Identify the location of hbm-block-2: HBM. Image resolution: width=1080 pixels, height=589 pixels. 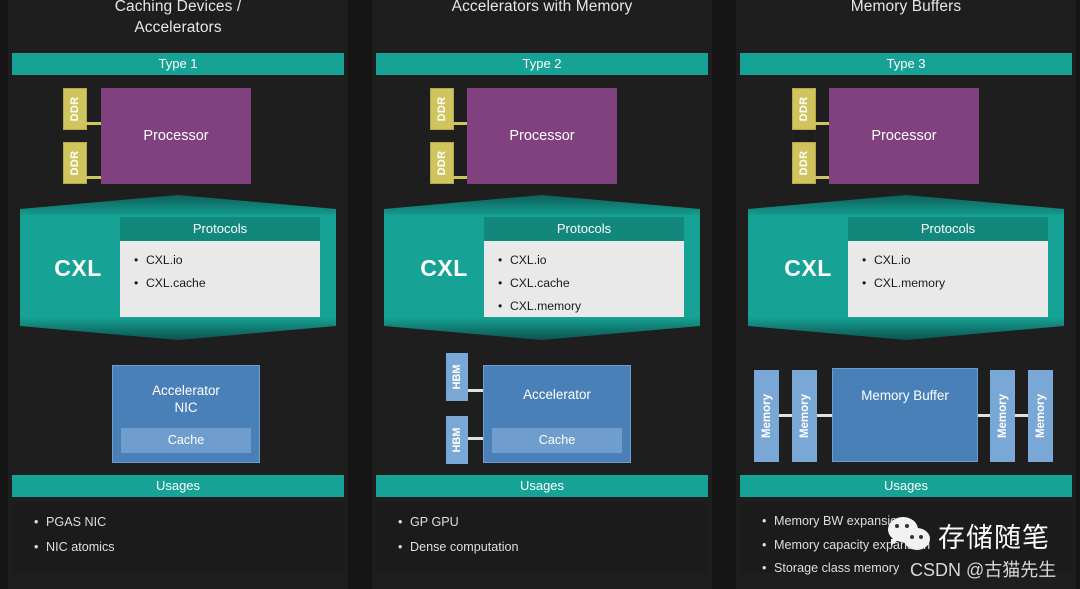
(457, 440).